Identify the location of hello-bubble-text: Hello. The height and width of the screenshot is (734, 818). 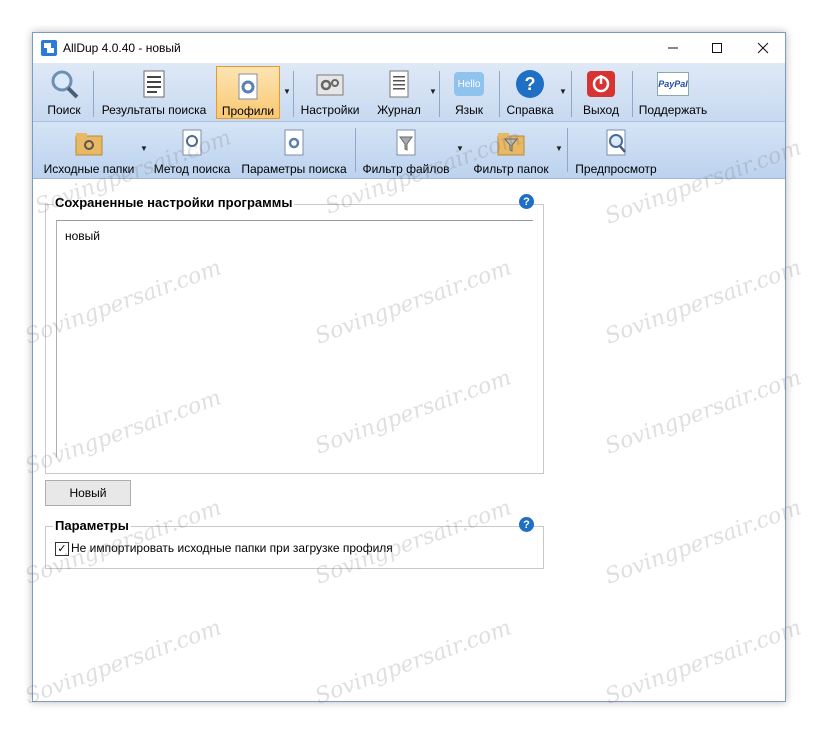
(469, 84).